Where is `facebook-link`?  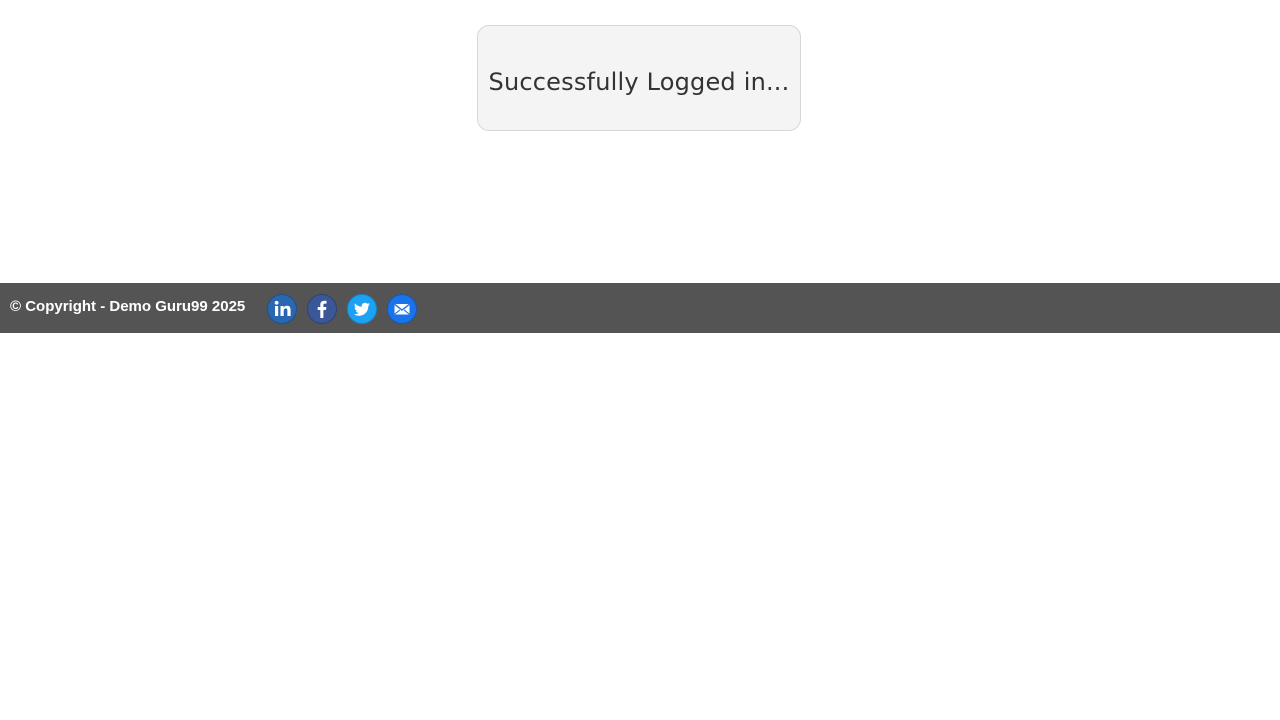 facebook-link is located at coordinates (322, 308).